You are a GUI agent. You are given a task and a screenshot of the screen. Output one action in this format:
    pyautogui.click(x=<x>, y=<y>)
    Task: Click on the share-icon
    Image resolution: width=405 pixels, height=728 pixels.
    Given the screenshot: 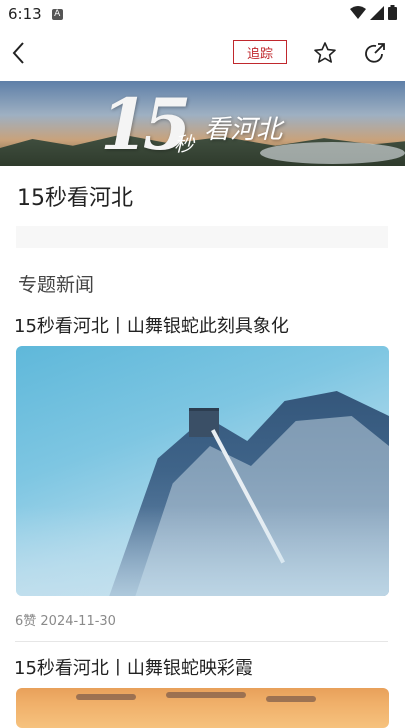 What is the action you would take?
    pyautogui.click(x=375, y=53)
    